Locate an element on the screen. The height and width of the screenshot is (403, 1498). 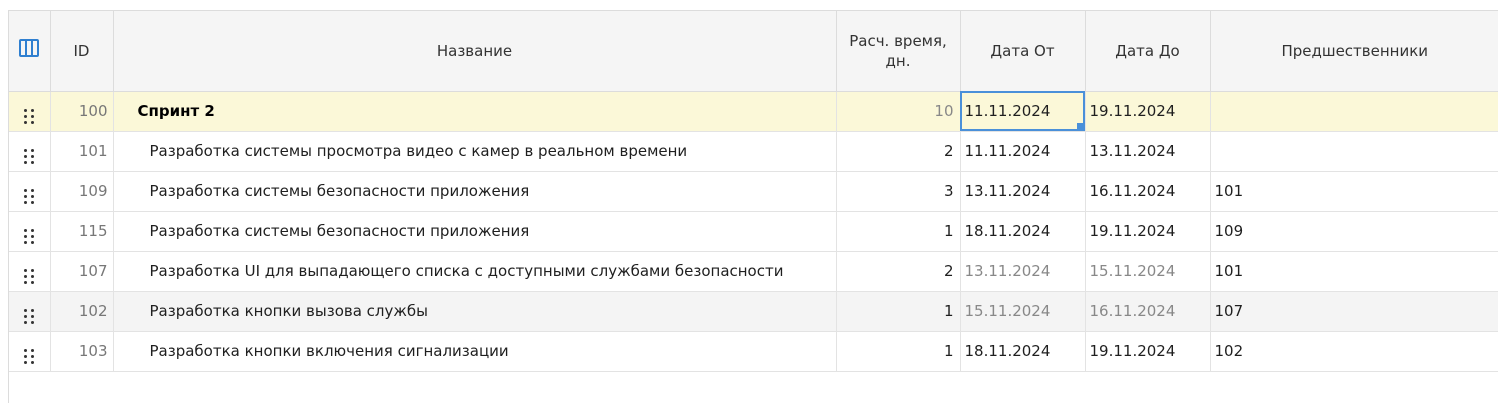
row-name: Разработка кнопки вызова службы is located at coordinates (475, 311).